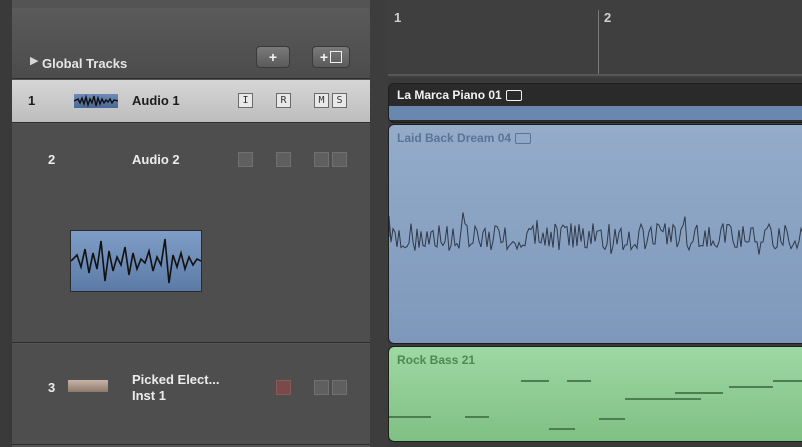 The width and height of the screenshot is (802, 447). Describe the element at coordinates (398, 17) in the screenshot. I see `bar-number: 1` at that location.